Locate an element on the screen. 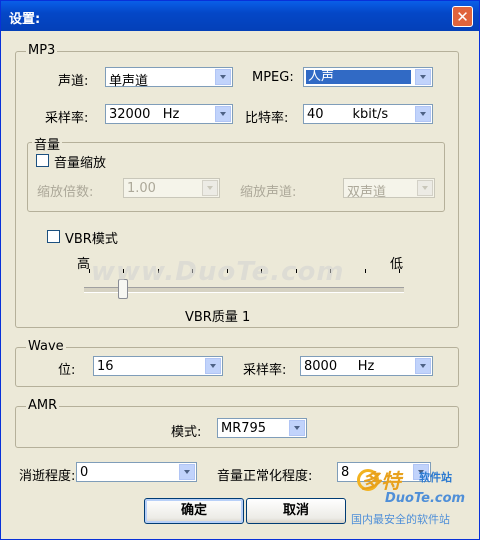 The image size is (480, 540). fade-label: 消逝程度: is located at coordinates (47, 476).